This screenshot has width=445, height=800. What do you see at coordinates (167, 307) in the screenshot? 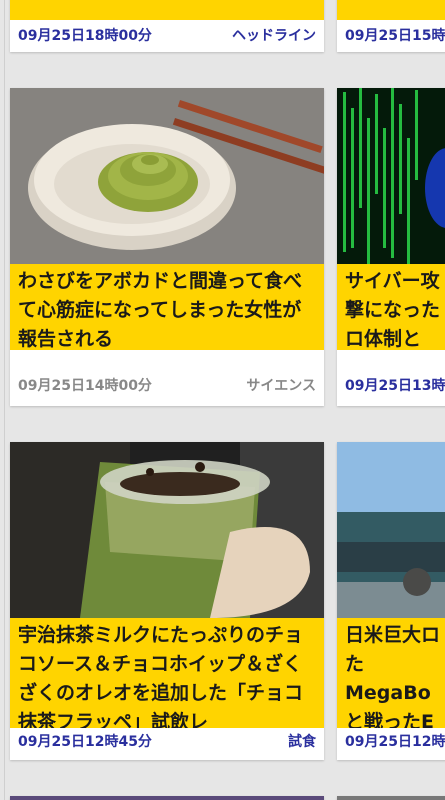
I see `article-title: わさびをアボカドと間違って食べて心筋症になってしまった女性が報告される` at bounding box center [167, 307].